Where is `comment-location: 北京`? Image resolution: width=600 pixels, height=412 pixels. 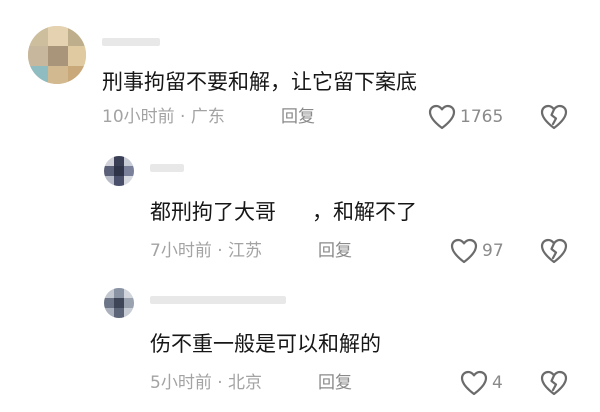 comment-location: 北京 is located at coordinates (245, 383).